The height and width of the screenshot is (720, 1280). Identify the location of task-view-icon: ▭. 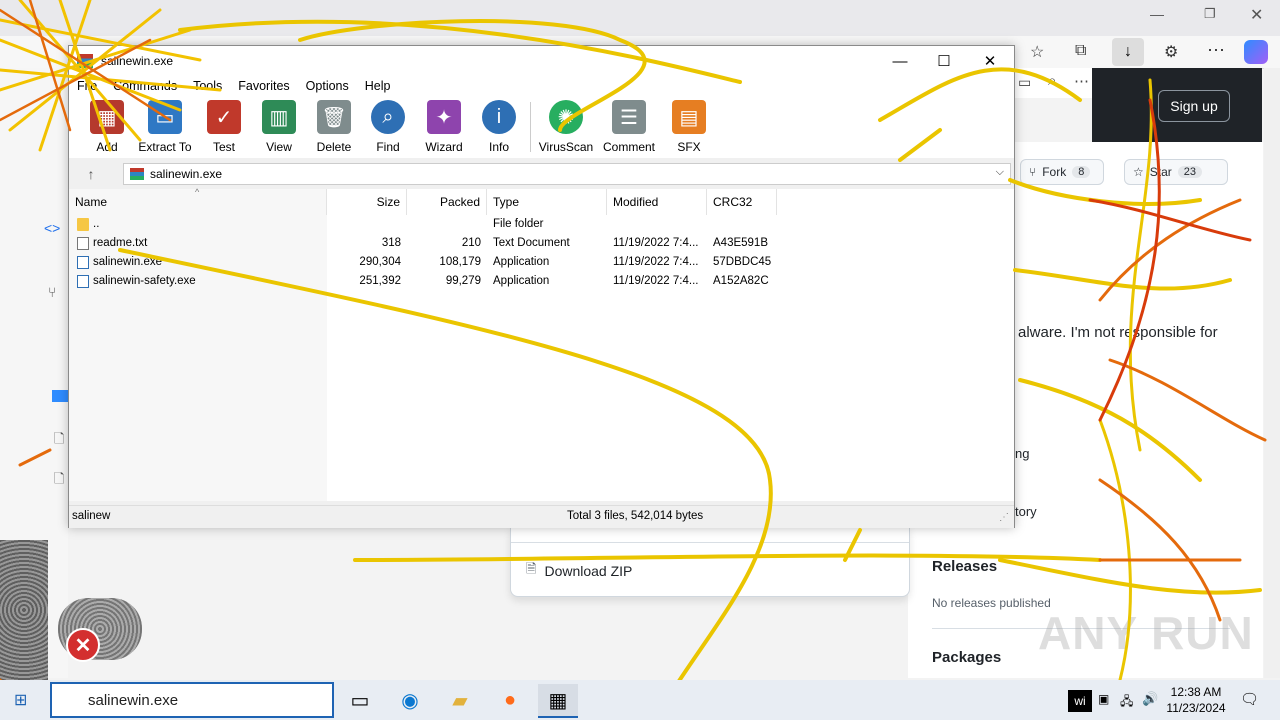
(360, 700).